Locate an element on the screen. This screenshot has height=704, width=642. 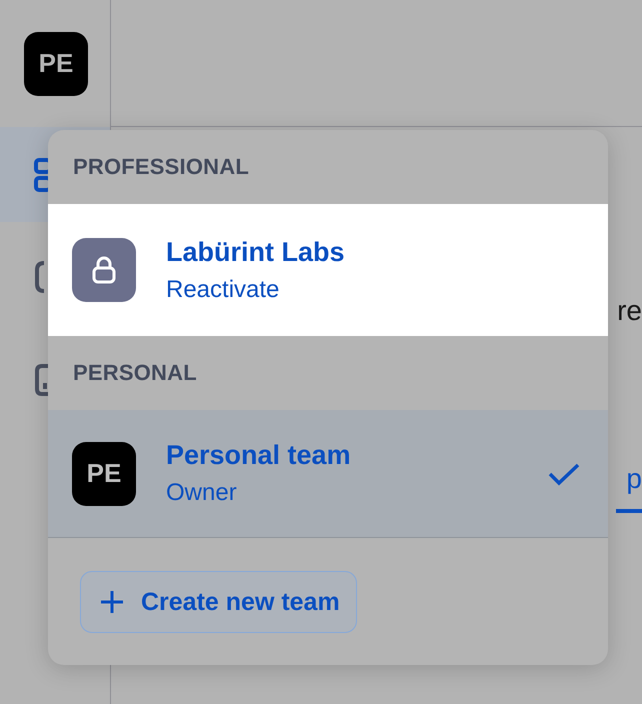
check-icon is located at coordinates (564, 474).